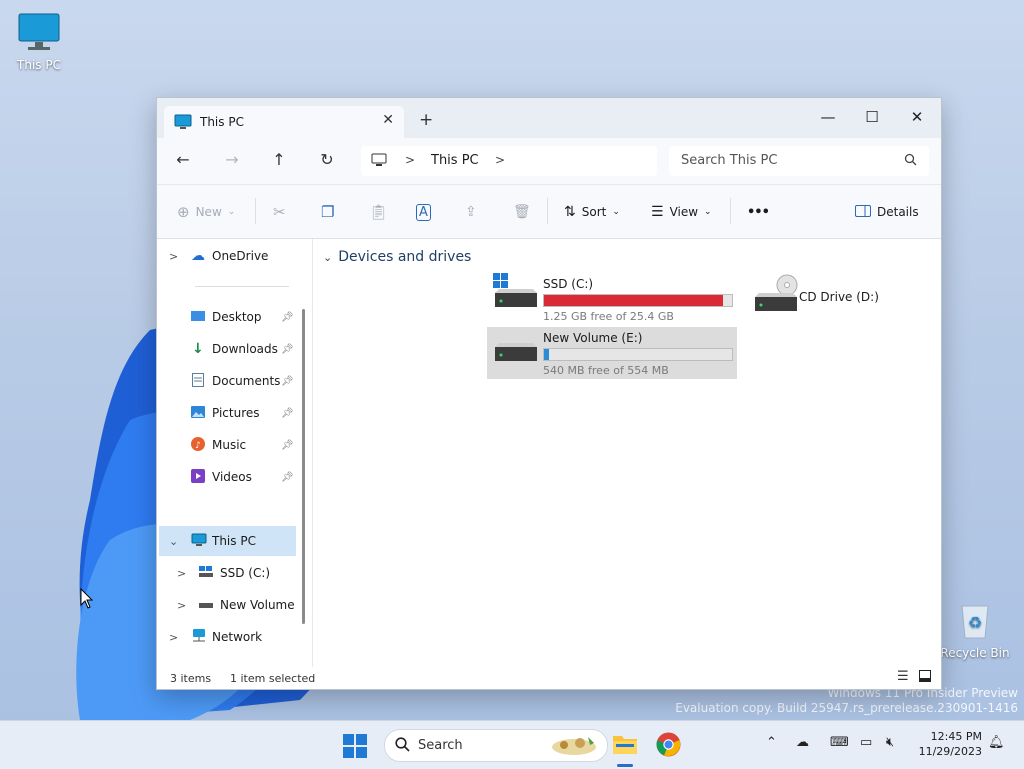 Image resolution: width=1024 pixels, height=769 pixels. I want to click on onedrive-offline-icon: ☁, so click(802, 742).